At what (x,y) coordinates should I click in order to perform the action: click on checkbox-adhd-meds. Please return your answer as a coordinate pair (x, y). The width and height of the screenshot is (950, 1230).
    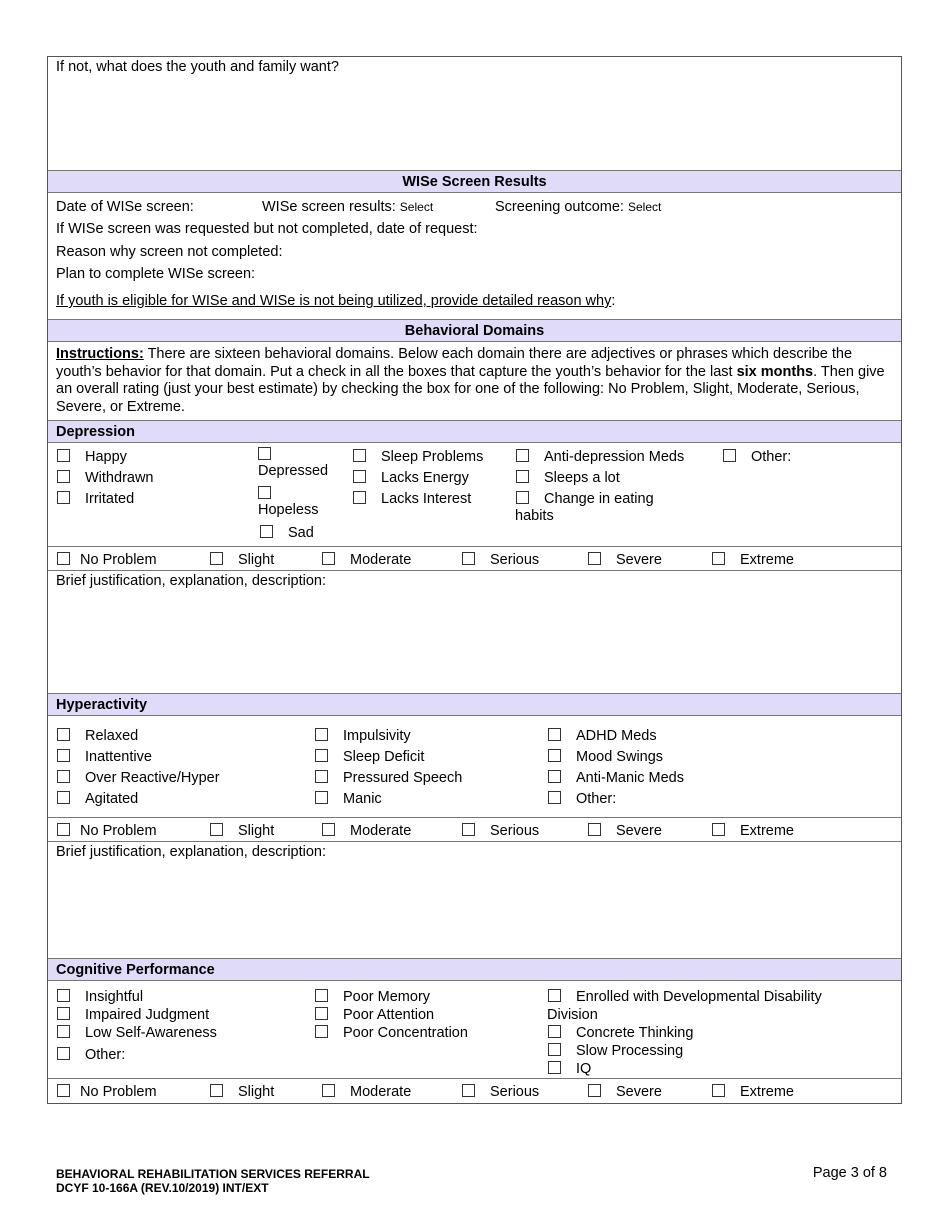
    Looking at the image, I should click on (554, 734).